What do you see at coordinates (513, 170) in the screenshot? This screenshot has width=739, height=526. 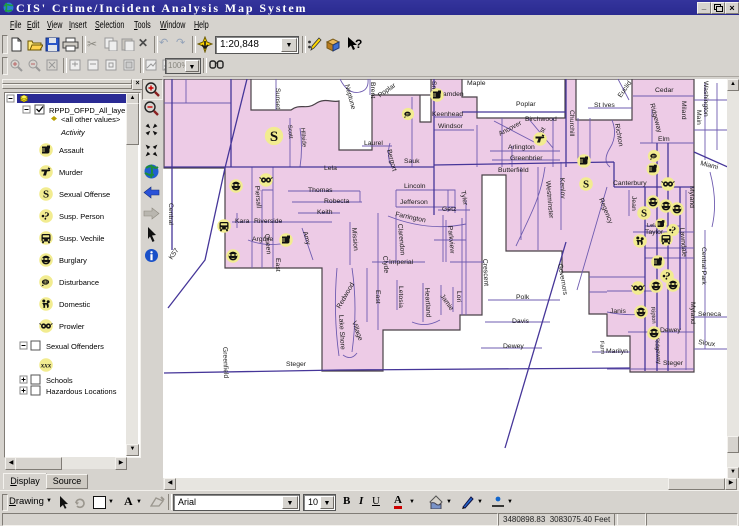 I see `svg-text: Butterfield` at bounding box center [513, 170].